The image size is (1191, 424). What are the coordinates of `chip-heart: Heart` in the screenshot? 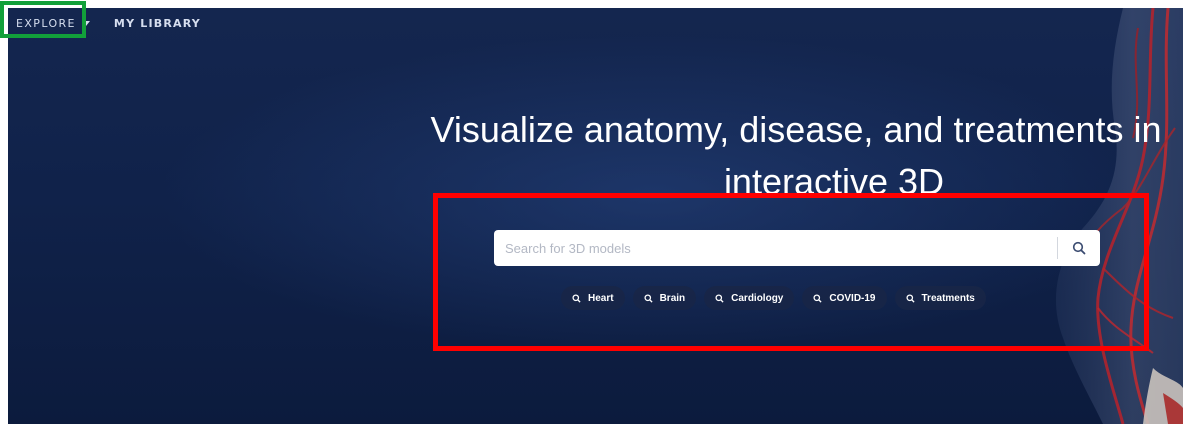 It's located at (593, 298).